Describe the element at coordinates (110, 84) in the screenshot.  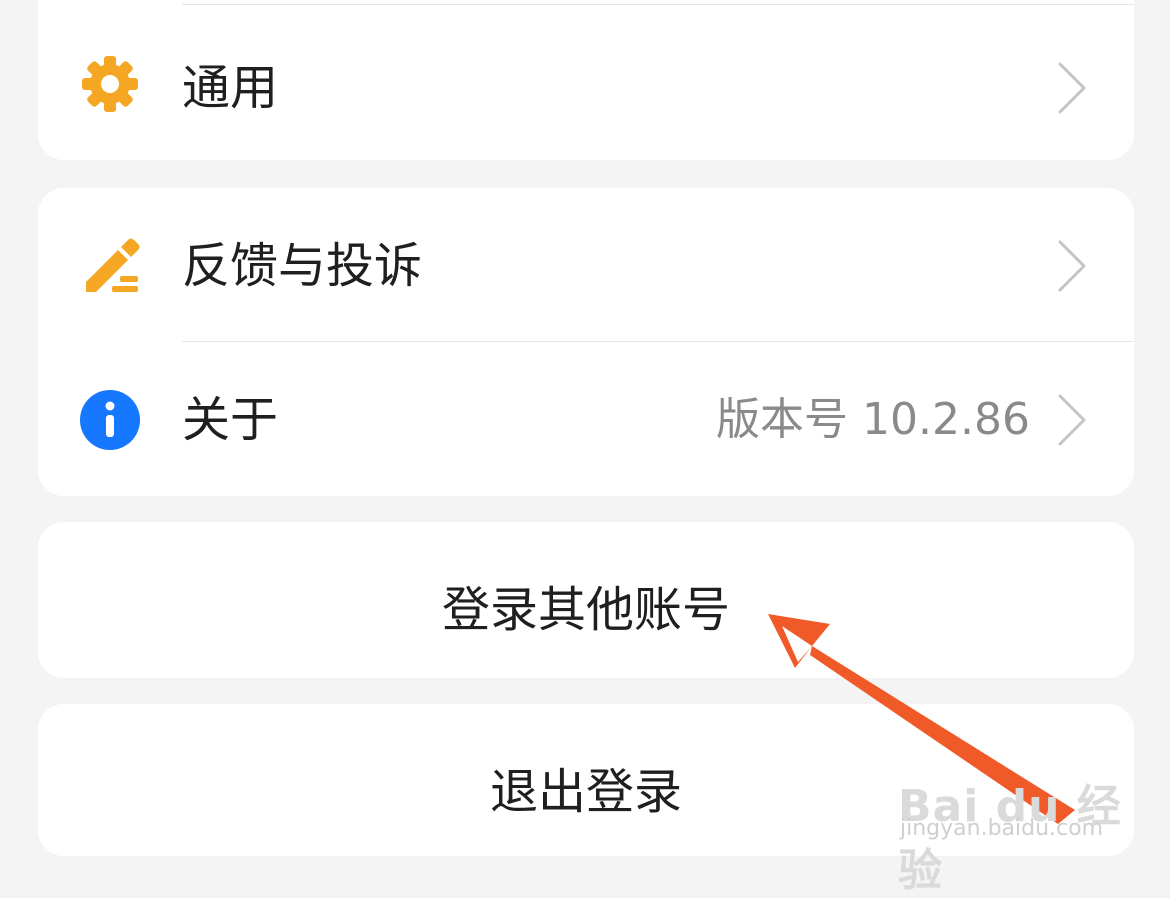
I see `gear-icon` at that location.